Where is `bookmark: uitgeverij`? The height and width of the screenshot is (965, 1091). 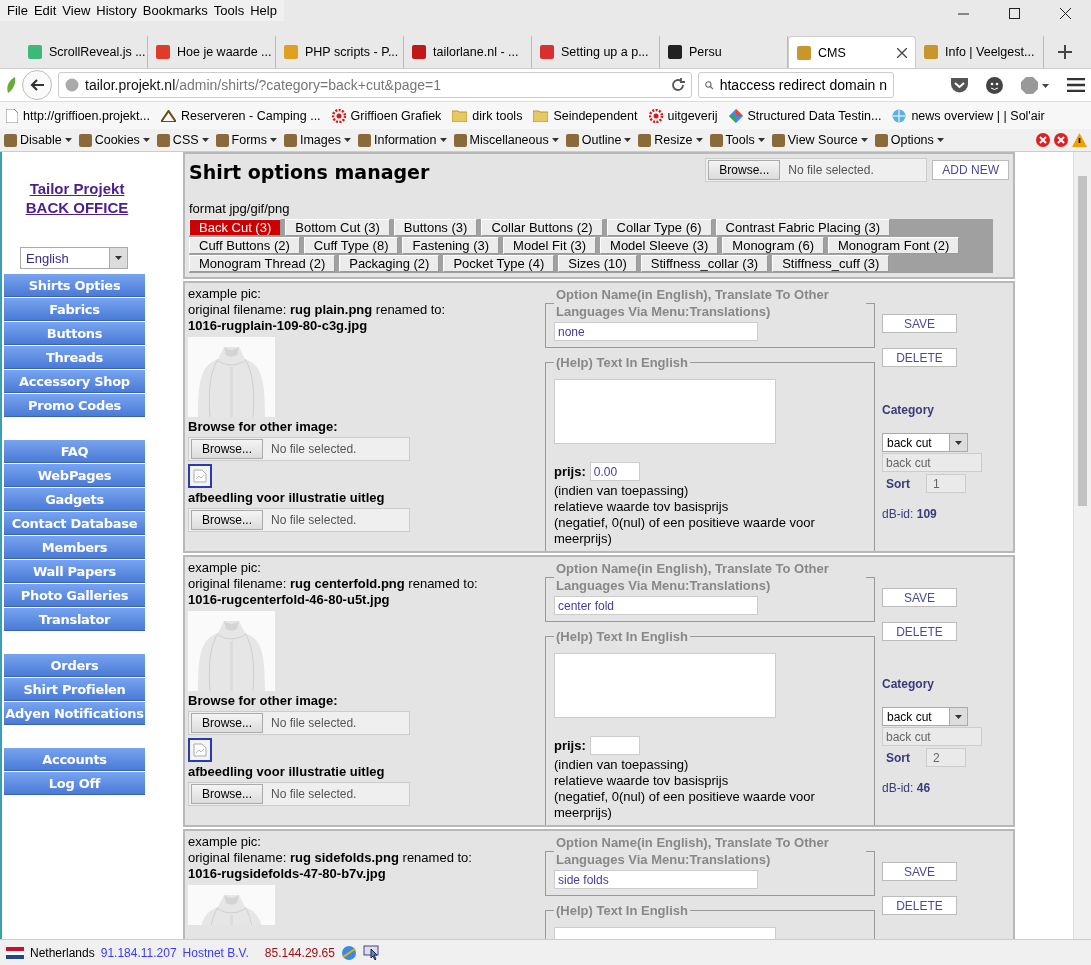 bookmark: uitgeverij is located at coordinates (683, 115).